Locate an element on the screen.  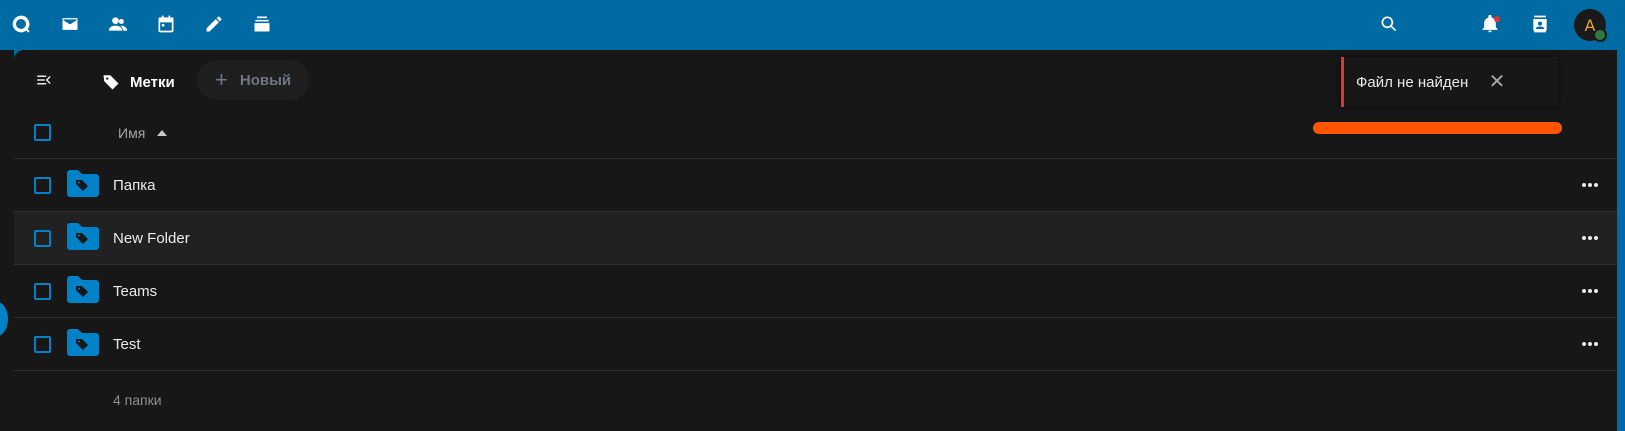
search-icon is located at coordinates (1389, 24).